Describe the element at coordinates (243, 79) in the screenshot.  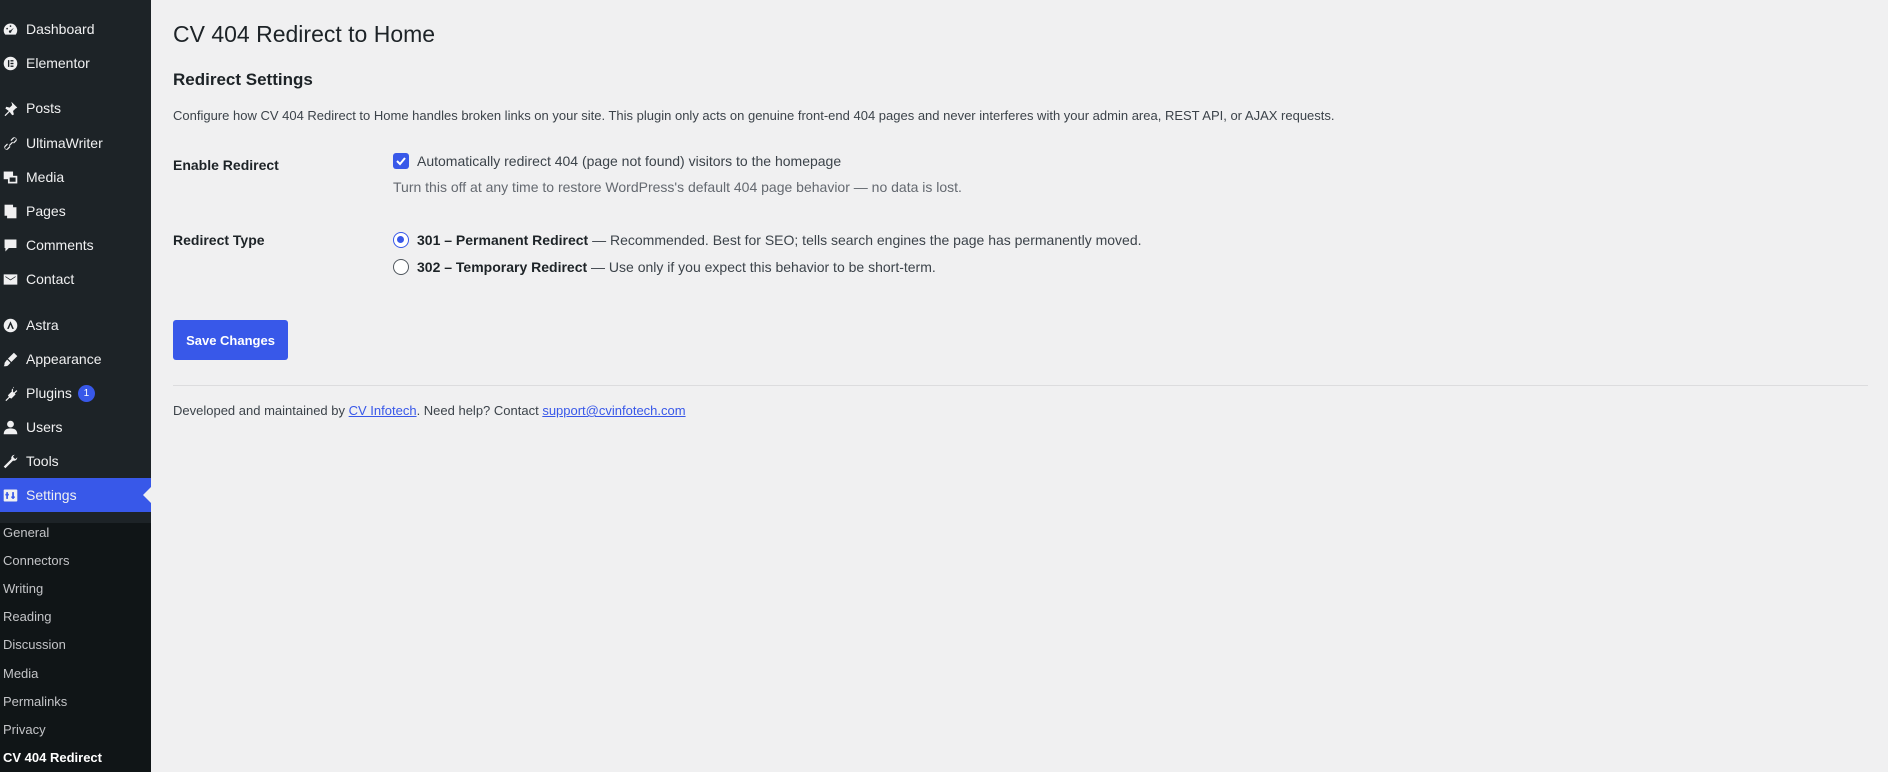
I see `section-title: Redirect Settings` at that location.